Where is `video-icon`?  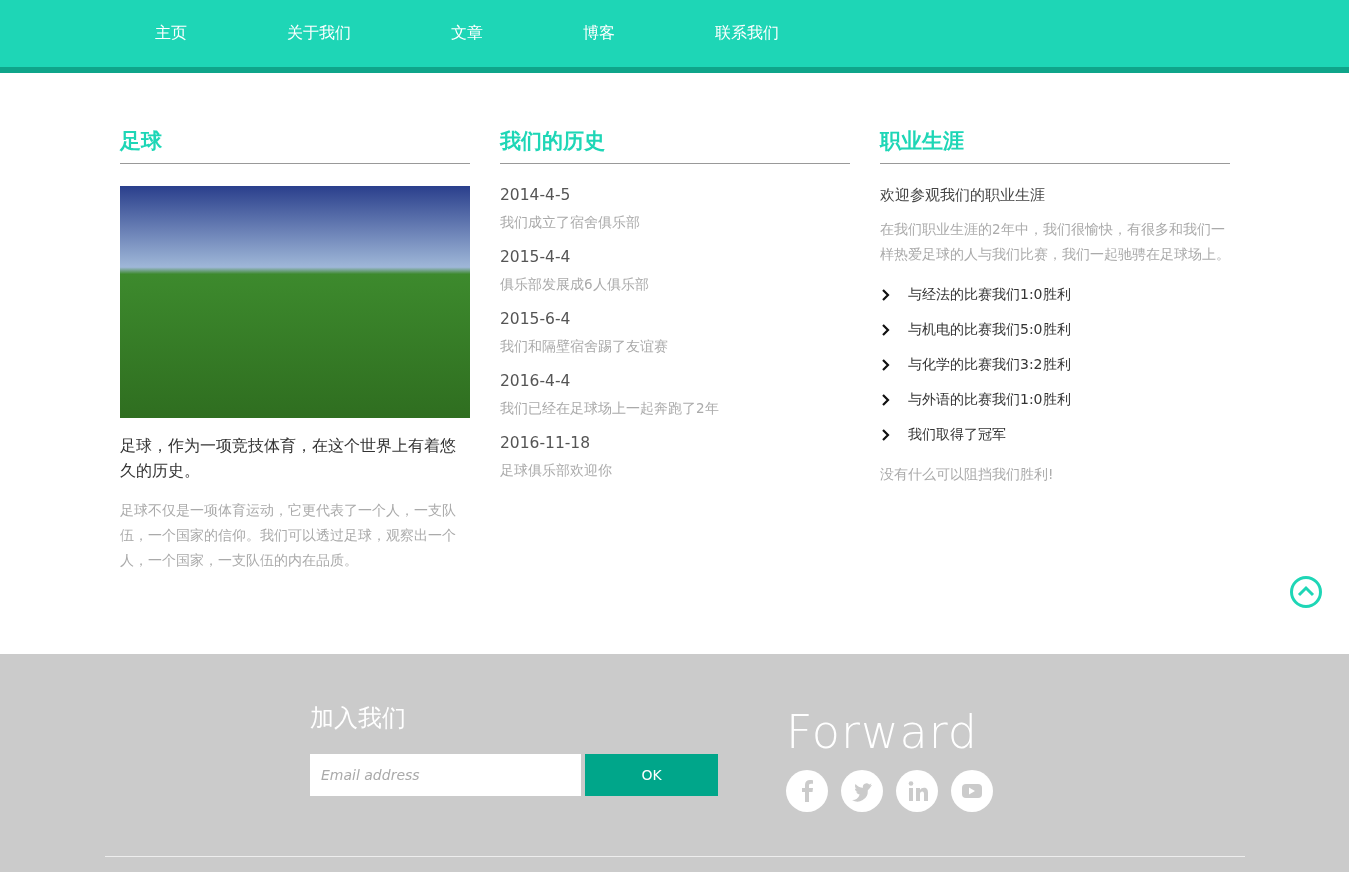 video-icon is located at coordinates (972, 791).